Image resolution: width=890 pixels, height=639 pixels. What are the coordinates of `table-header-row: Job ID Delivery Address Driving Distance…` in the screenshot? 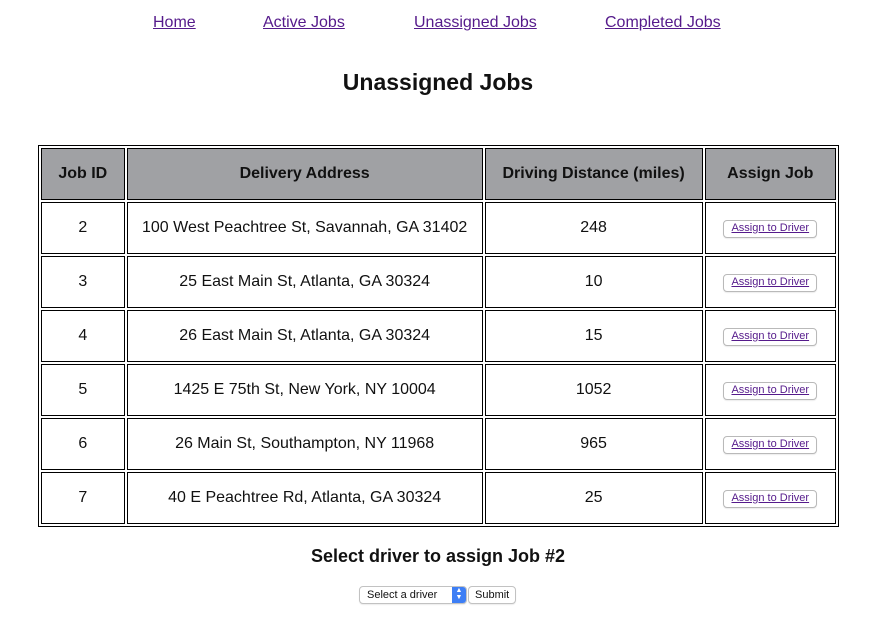 It's located at (438, 174).